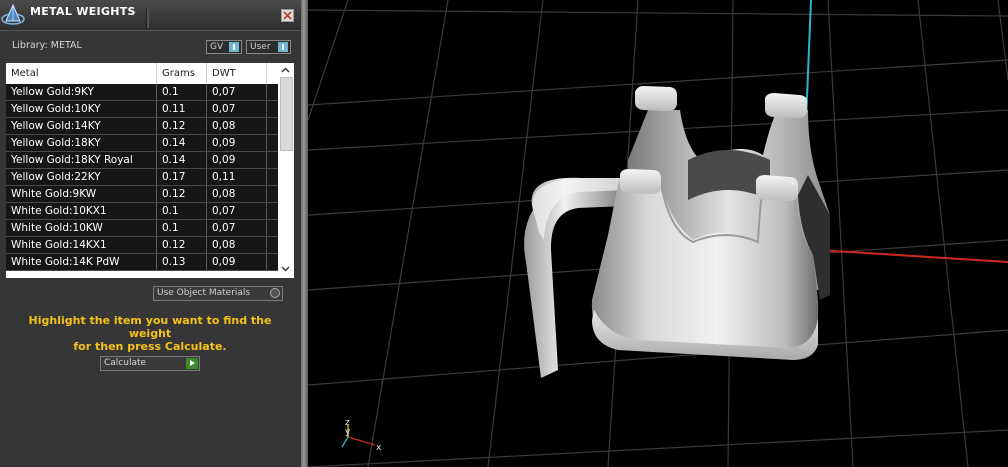  I want to click on radio-icon, so click(275, 293).